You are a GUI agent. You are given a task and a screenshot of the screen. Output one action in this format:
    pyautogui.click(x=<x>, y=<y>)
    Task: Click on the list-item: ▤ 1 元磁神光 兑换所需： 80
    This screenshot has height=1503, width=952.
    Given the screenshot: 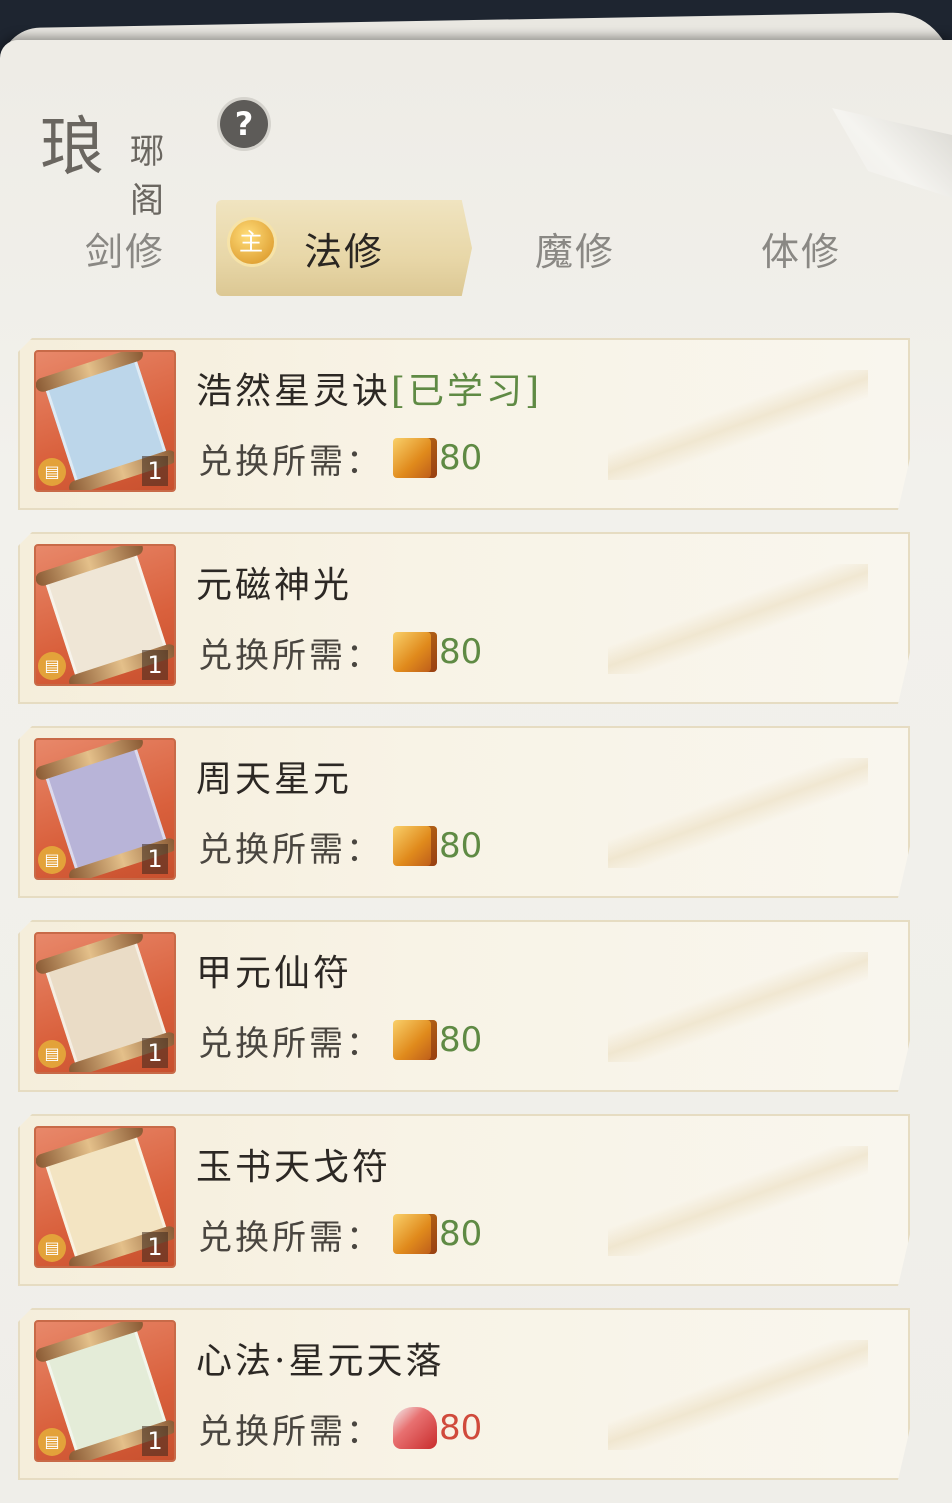 What is the action you would take?
    pyautogui.click(x=464, y=618)
    